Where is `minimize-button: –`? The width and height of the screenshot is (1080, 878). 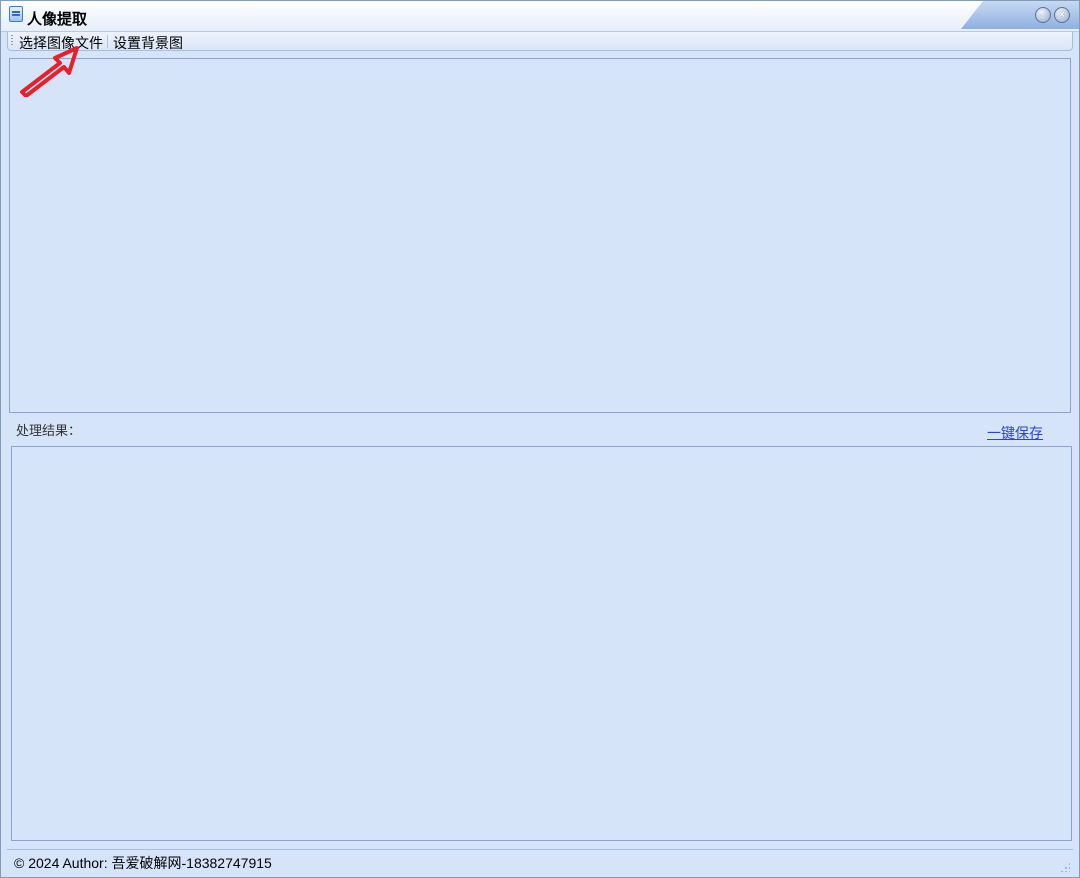 minimize-button: – is located at coordinates (1043, 15).